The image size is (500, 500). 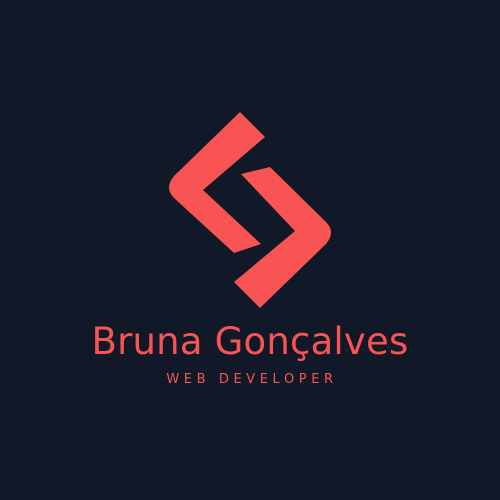 What do you see at coordinates (252, 379) in the screenshot?
I see `brand-tagline: WEB DEVELOPER` at bounding box center [252, 379].